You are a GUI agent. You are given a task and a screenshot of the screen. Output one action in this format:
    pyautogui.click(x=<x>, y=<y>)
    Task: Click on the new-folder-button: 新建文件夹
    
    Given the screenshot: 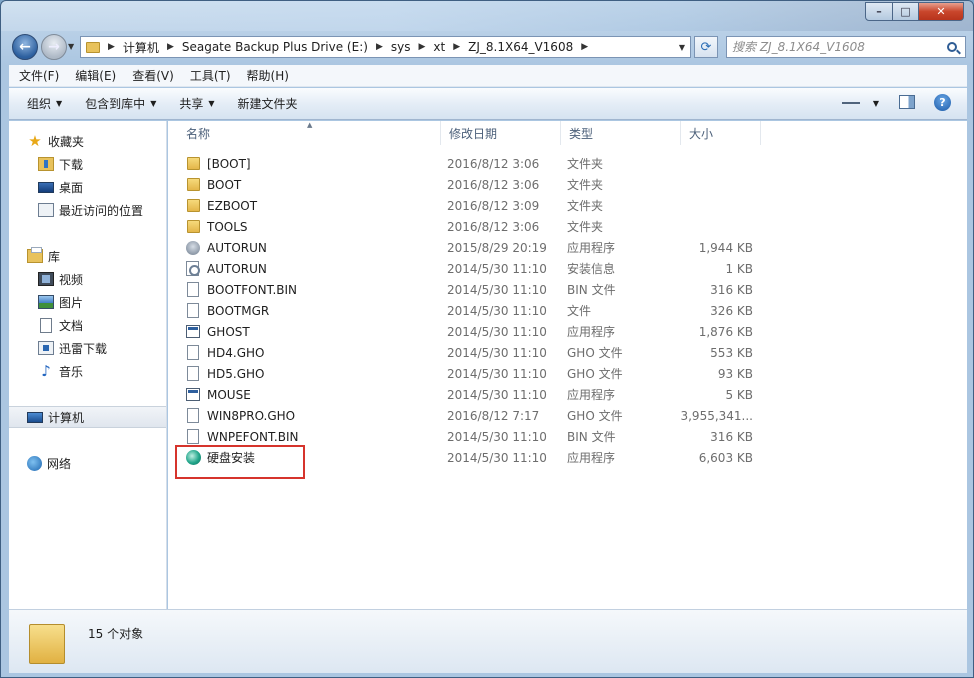 What is the action you would take?
    pyautogui.click(x=268, y=103)
    